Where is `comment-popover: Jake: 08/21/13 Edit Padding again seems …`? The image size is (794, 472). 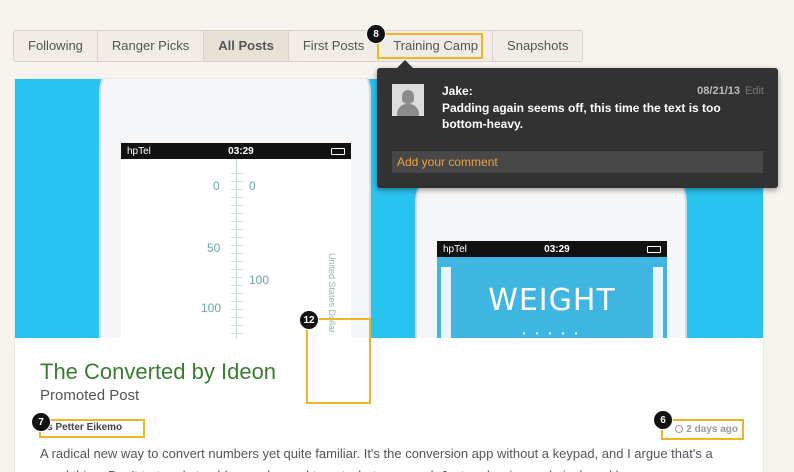 comment-popover: Jake: 08/21/13 Edit Padding again seems … is located at coordinates (577, 124).